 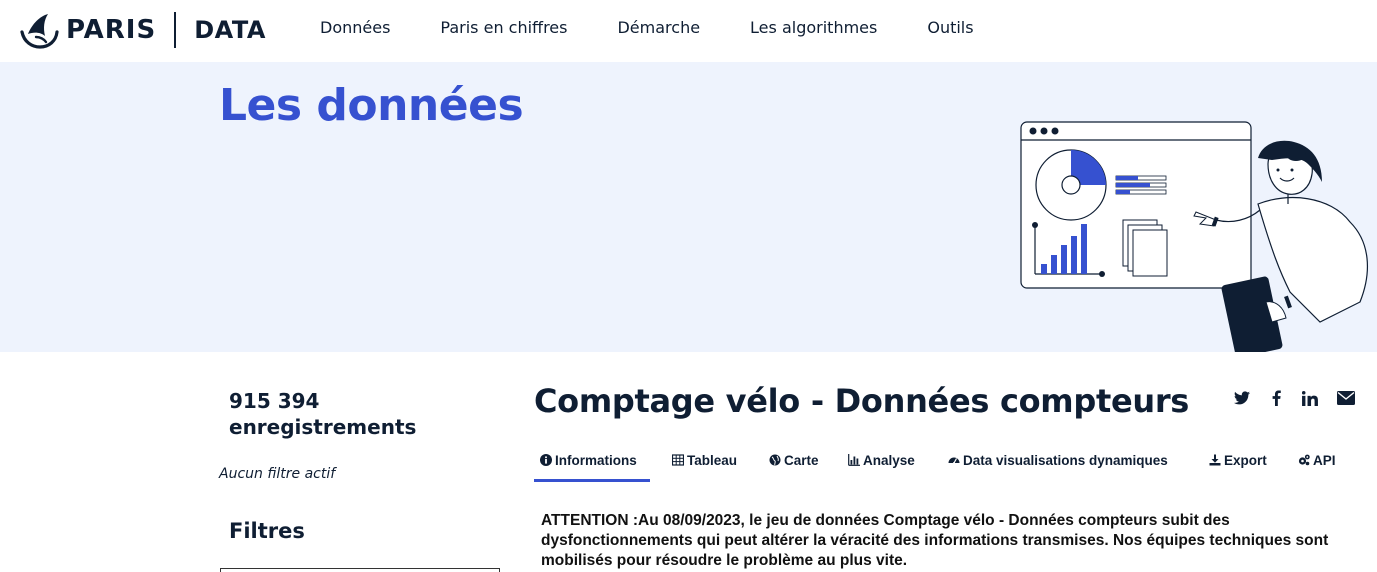 I want to click on dashboard-icon, so click(x=954, y=460).